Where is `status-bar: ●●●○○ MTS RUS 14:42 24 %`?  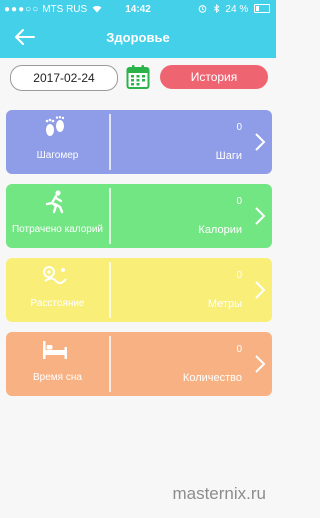 status-bar: ●●●○○ MTS RUS 14:42 24 % is located at coordinates (138, 10).